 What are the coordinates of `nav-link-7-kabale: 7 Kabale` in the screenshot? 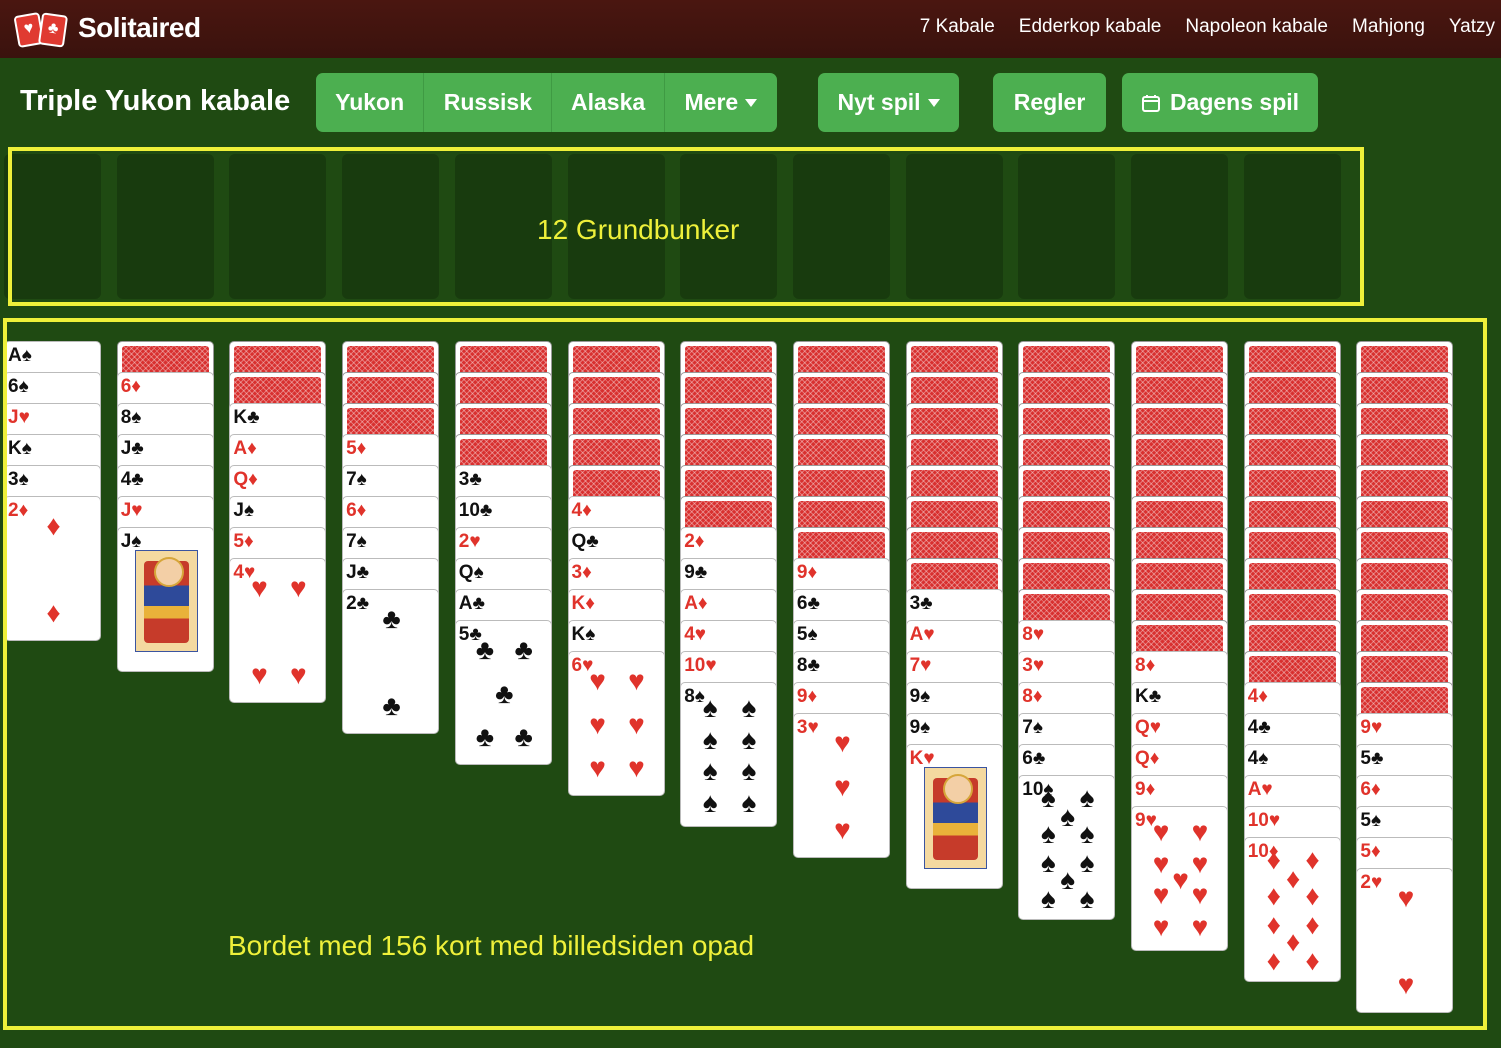 It's located at (957, 27).